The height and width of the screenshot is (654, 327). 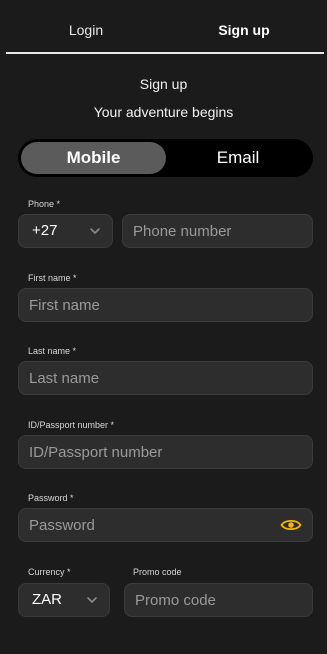 I want to click on password-input, so click(x=149, y=525).